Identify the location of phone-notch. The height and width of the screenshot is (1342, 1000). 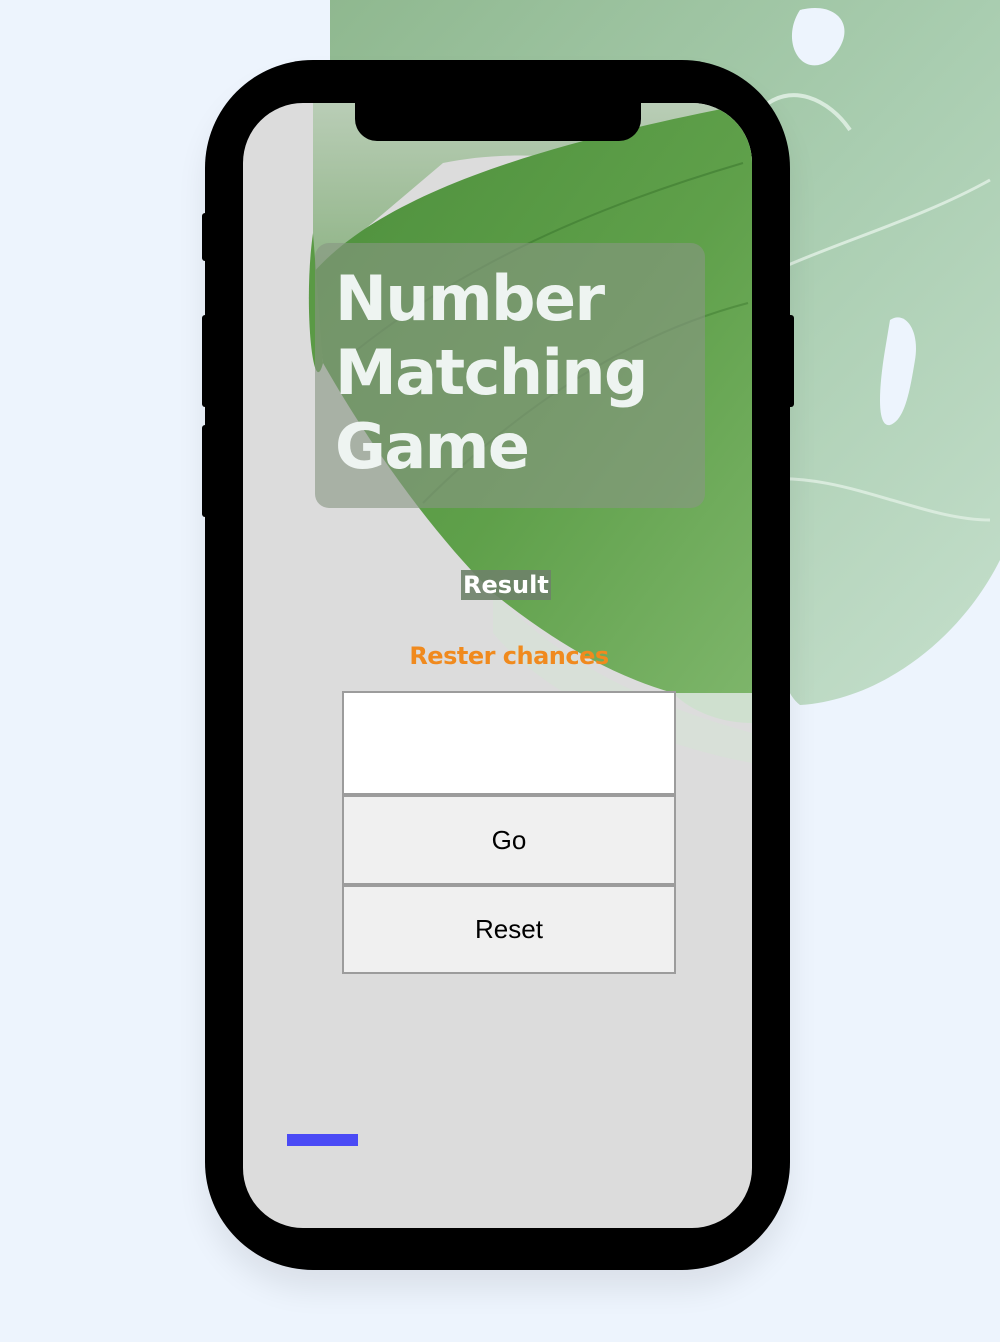
(498, 118).